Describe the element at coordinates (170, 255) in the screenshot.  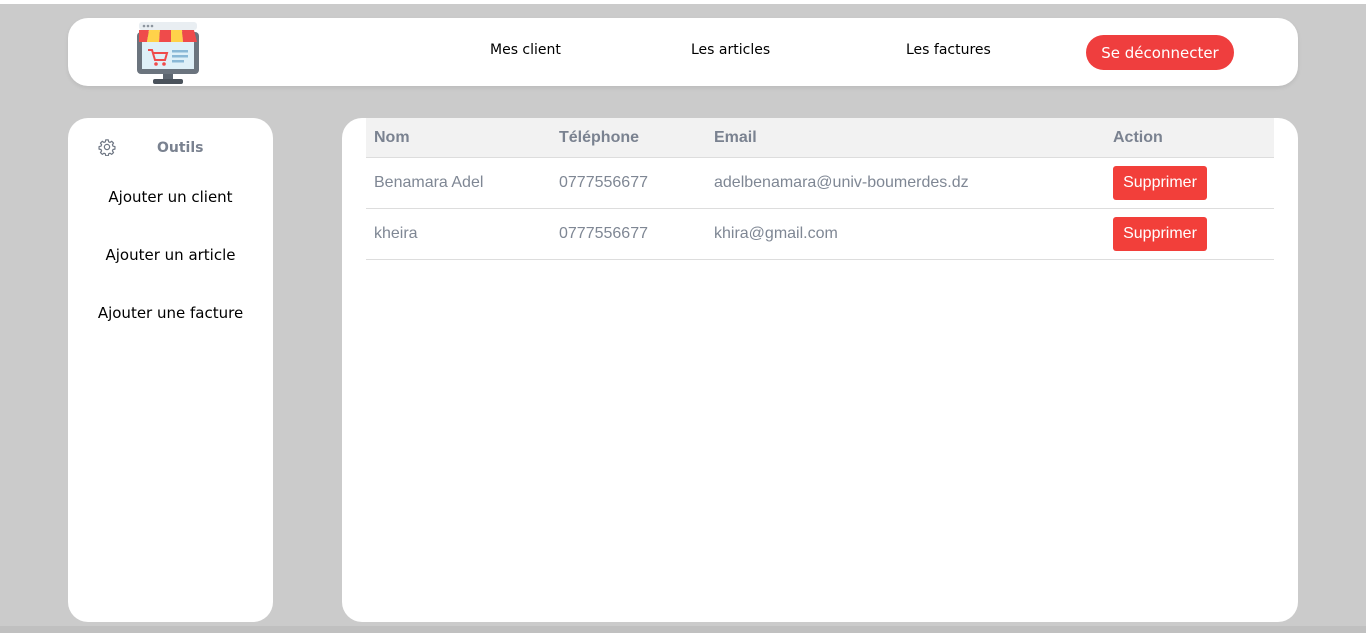
I see `sidebar-item-add-article: Ajouter un article` at that location.